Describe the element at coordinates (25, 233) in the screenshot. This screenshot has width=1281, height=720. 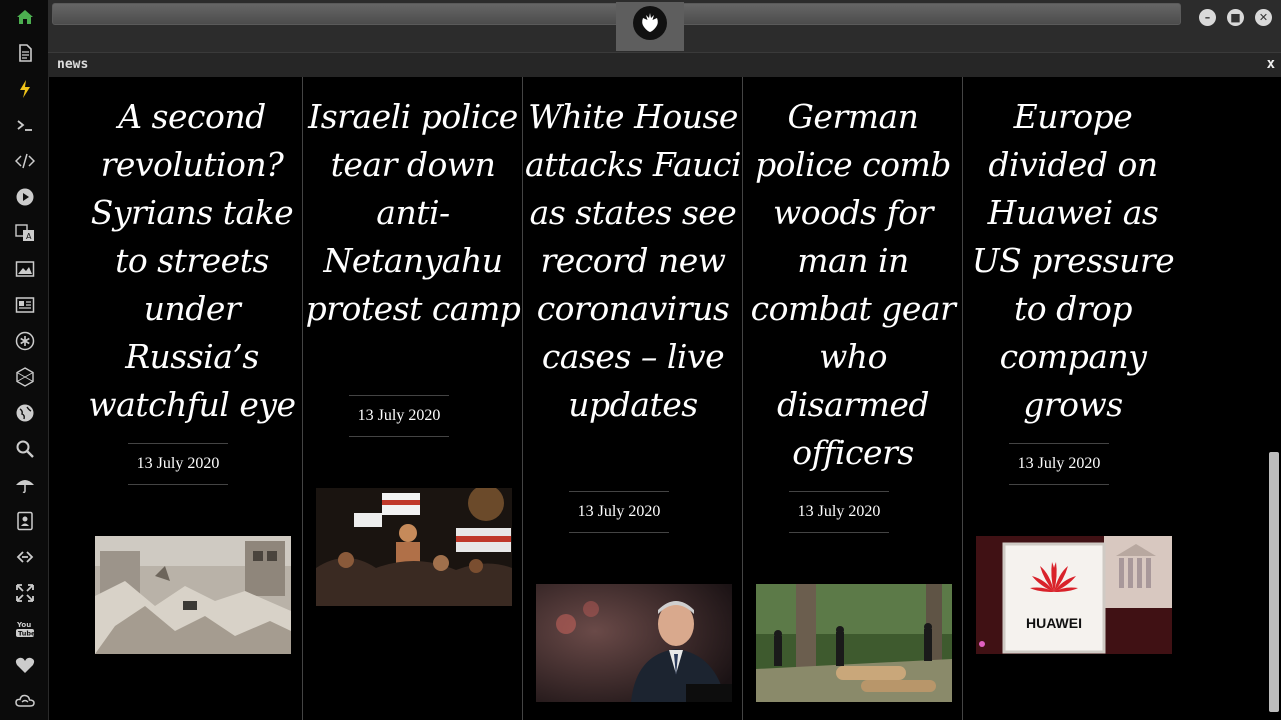
I see `translate-icon: A` at that location.